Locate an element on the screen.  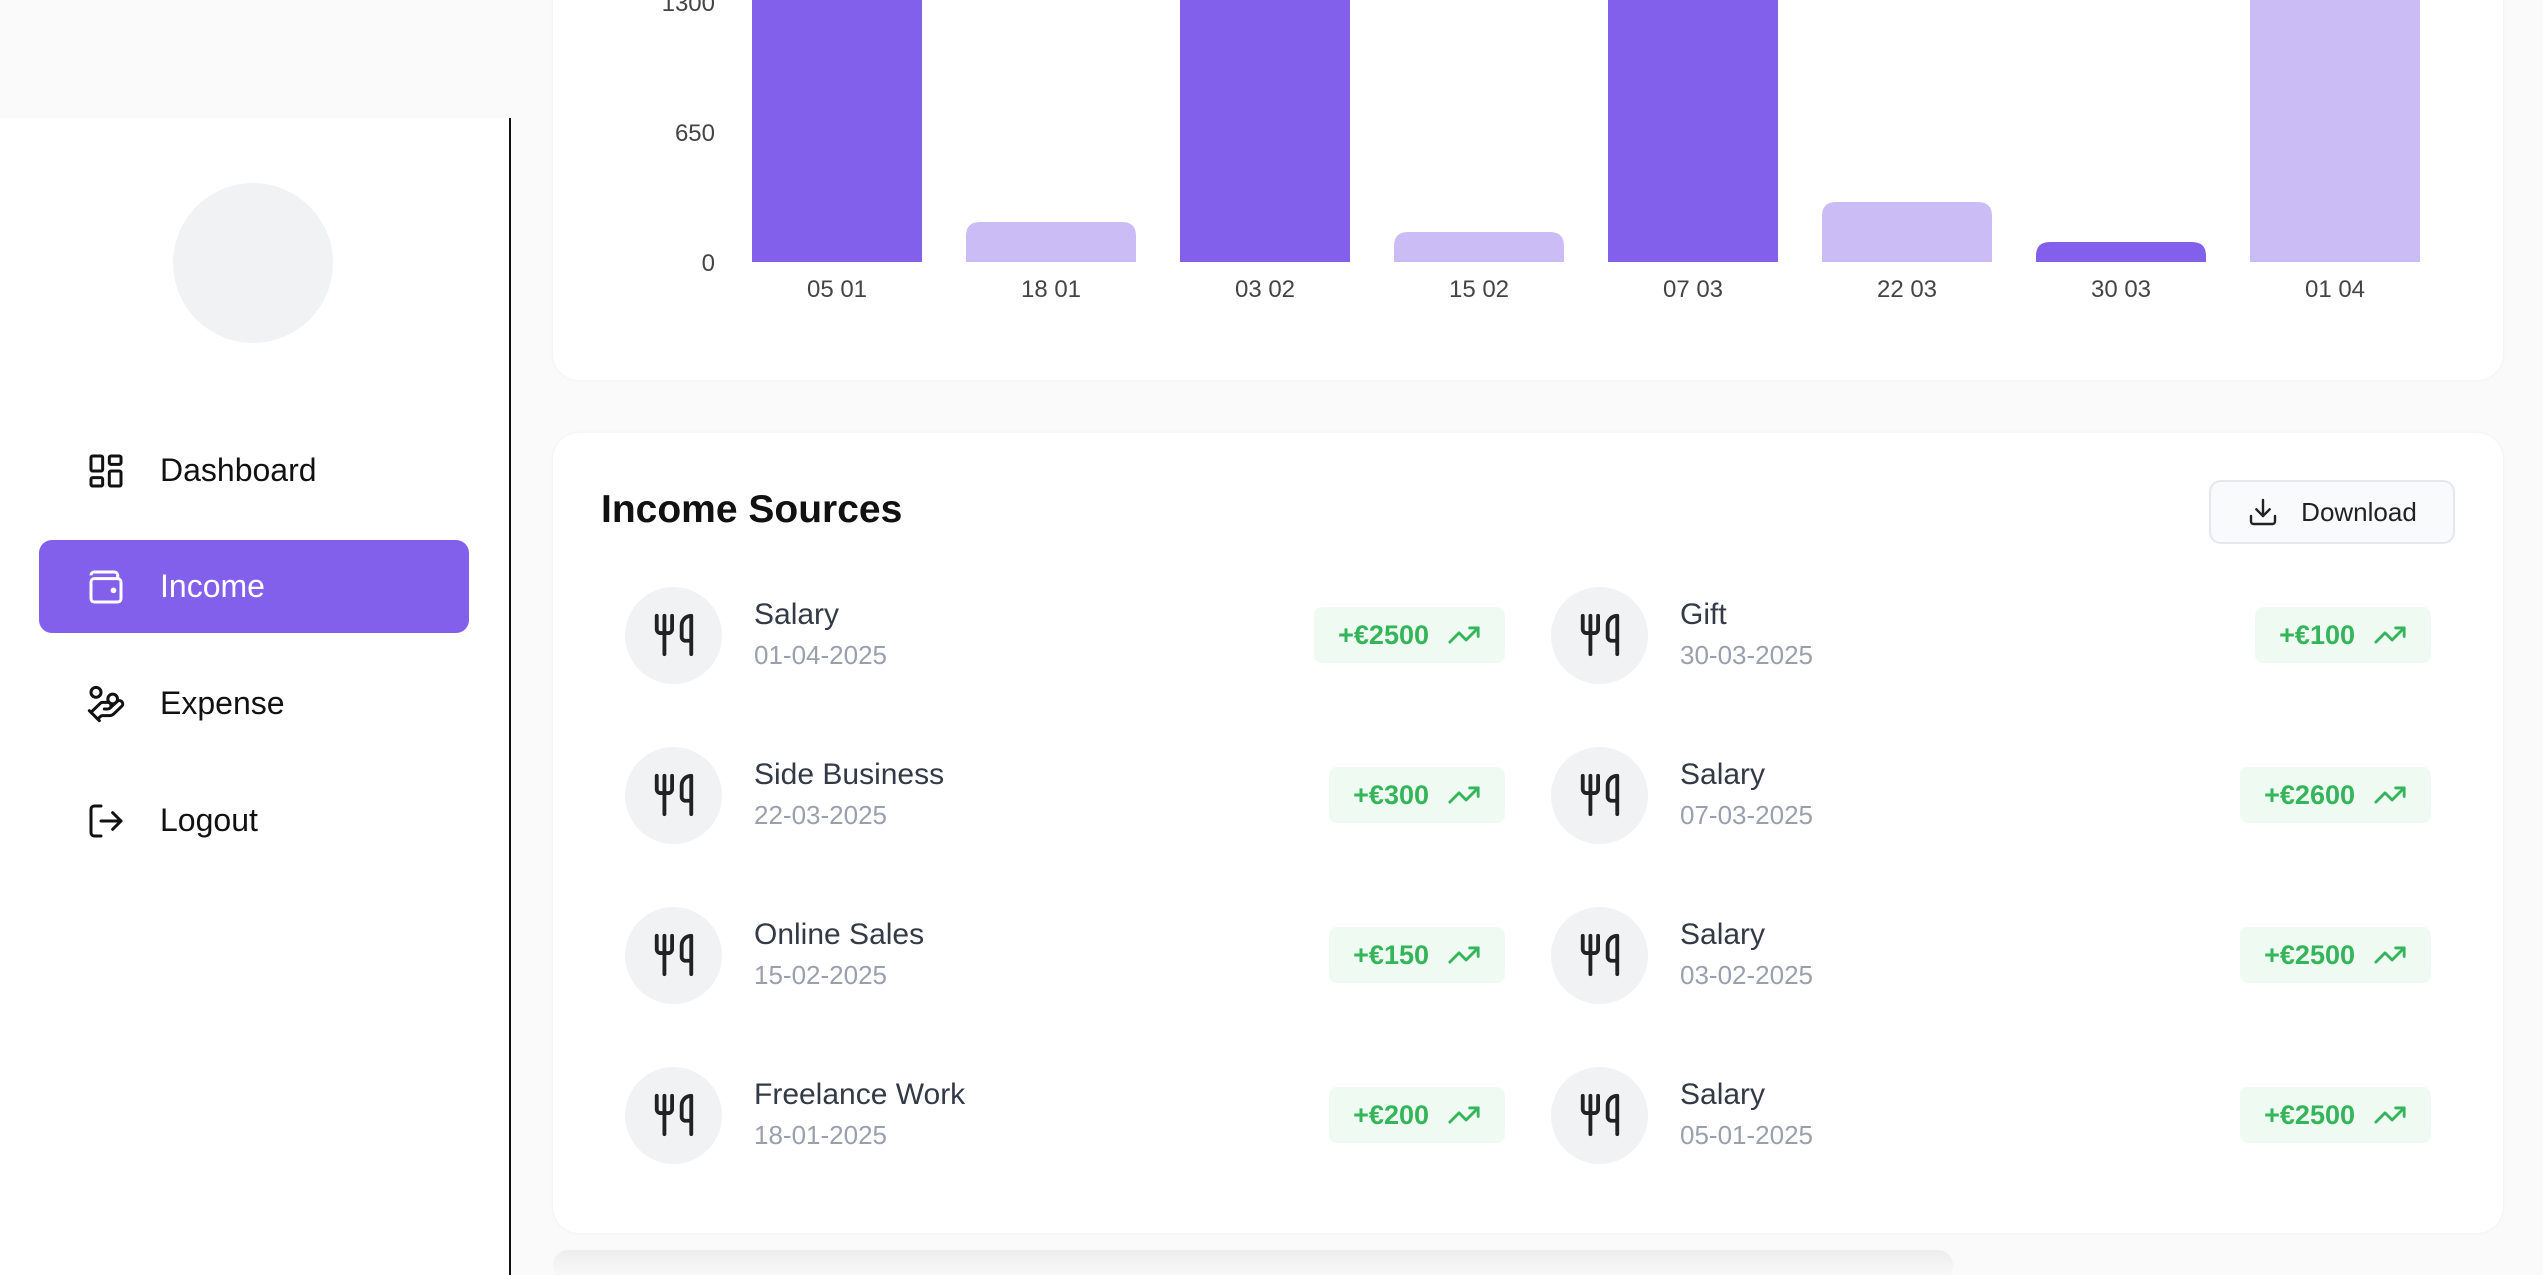
amount-badge: +€200 is located at coordinates (1417, 1115).